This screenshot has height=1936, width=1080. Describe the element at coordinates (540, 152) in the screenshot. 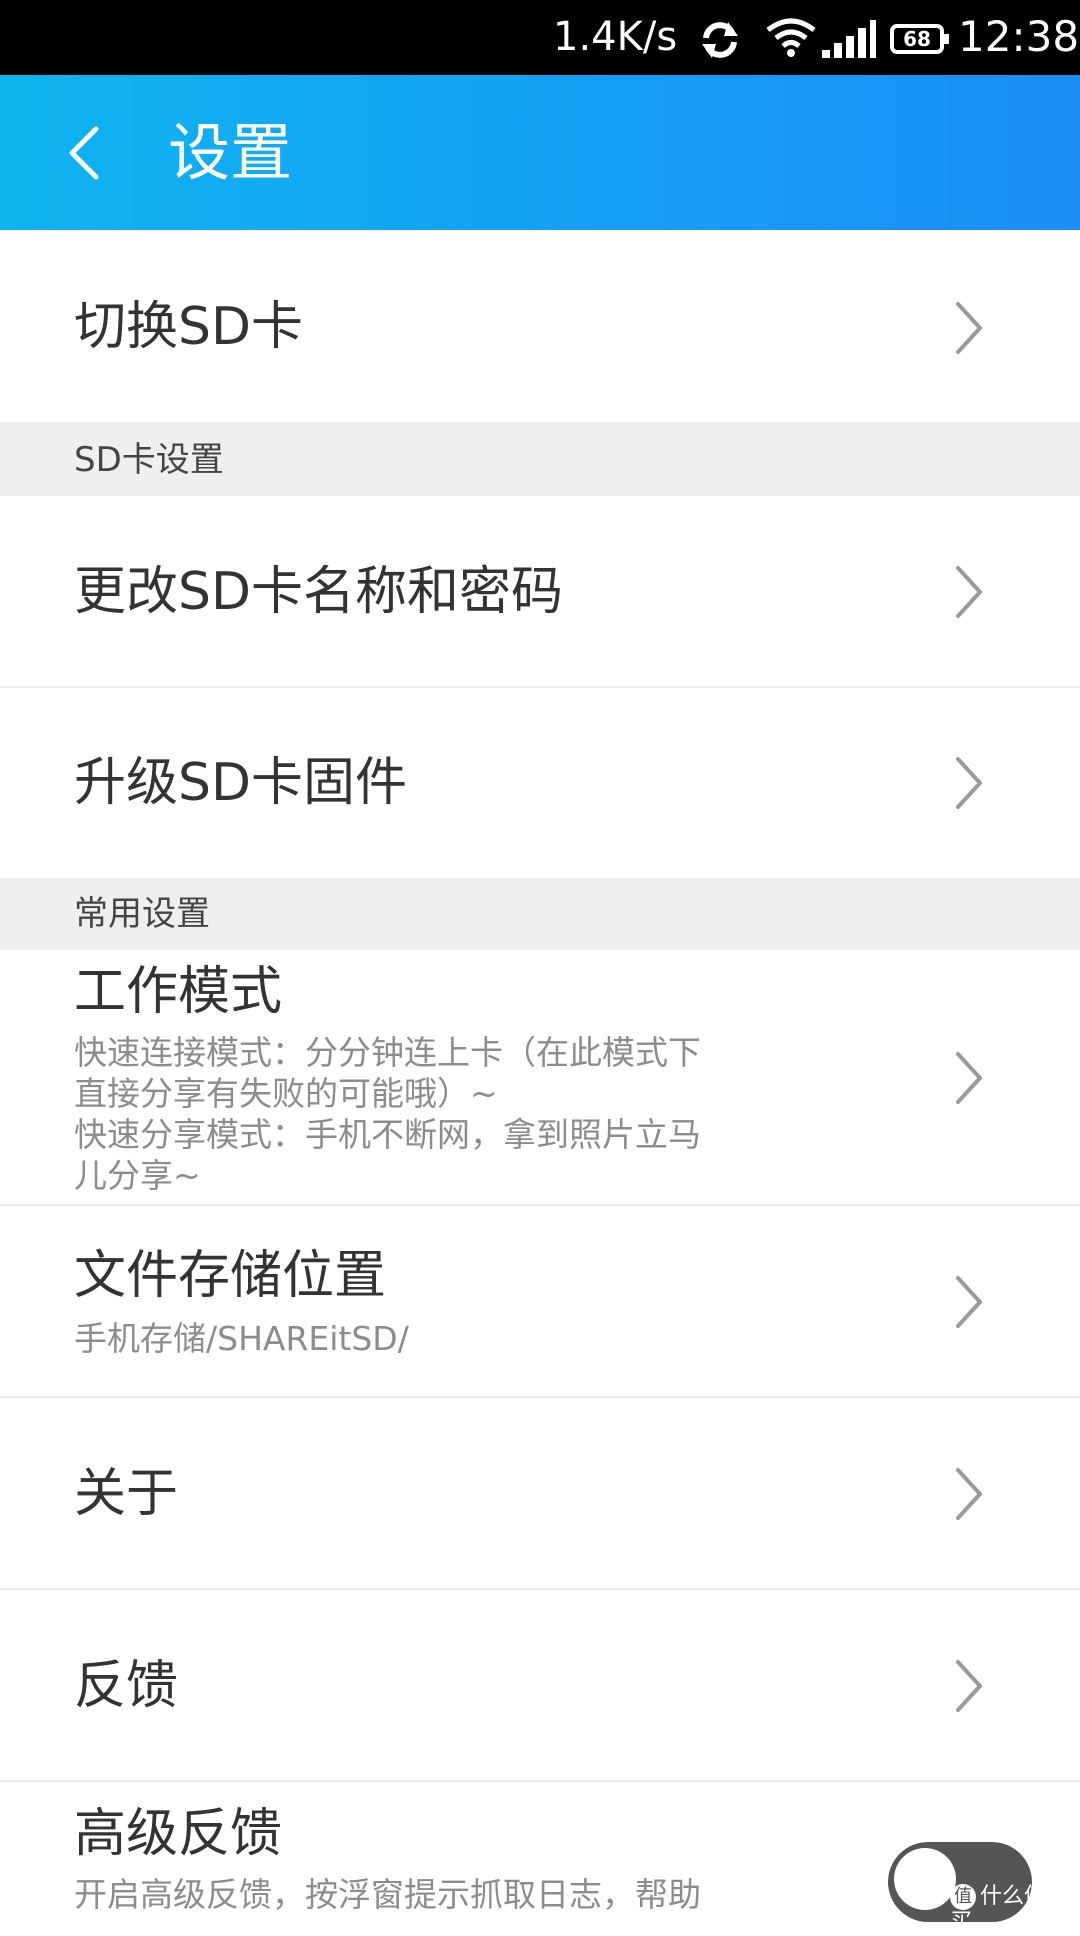

I see `app-bar: 设置` at that location.